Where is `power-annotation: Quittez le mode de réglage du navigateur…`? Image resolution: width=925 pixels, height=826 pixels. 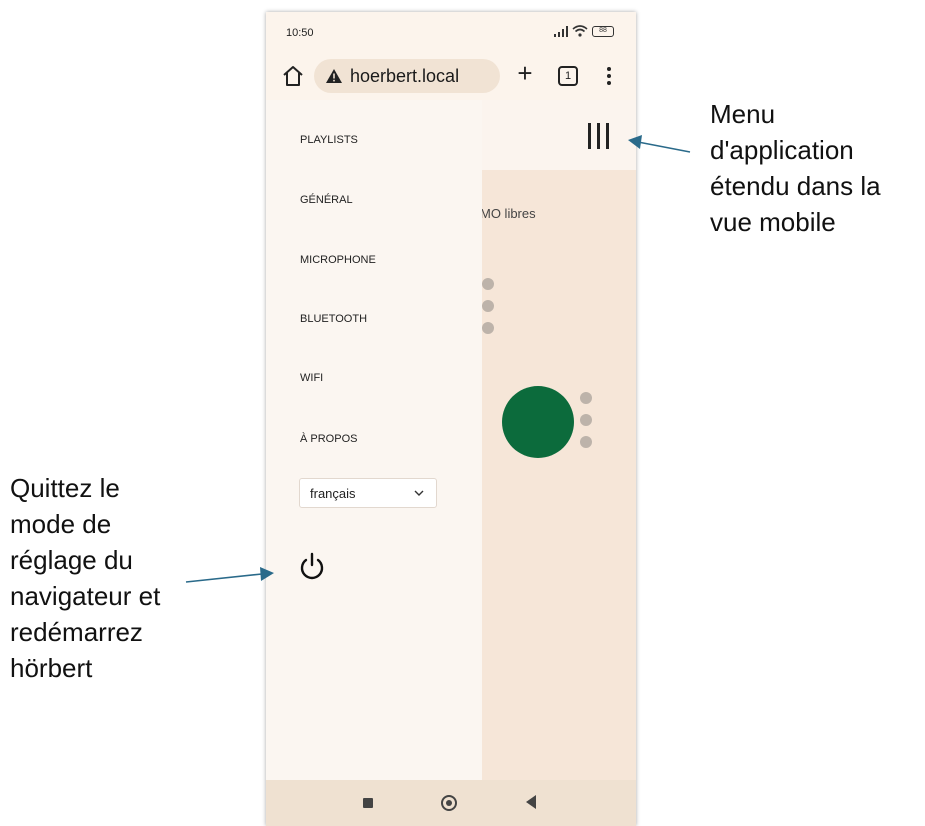 power-annotation: Quittez le mode de réglage du navigateur… is located at coordinates (85, 578).